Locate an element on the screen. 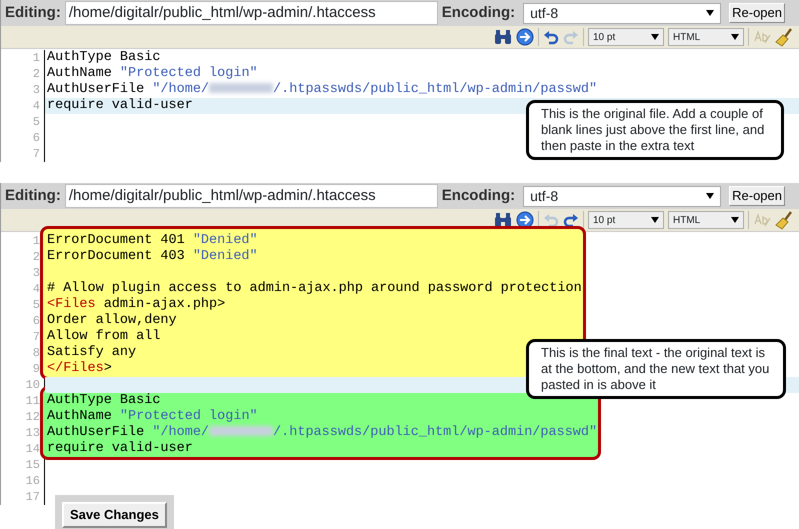 The image size is (799, 529). line-number: 17 is located at coordinates (32, 497).